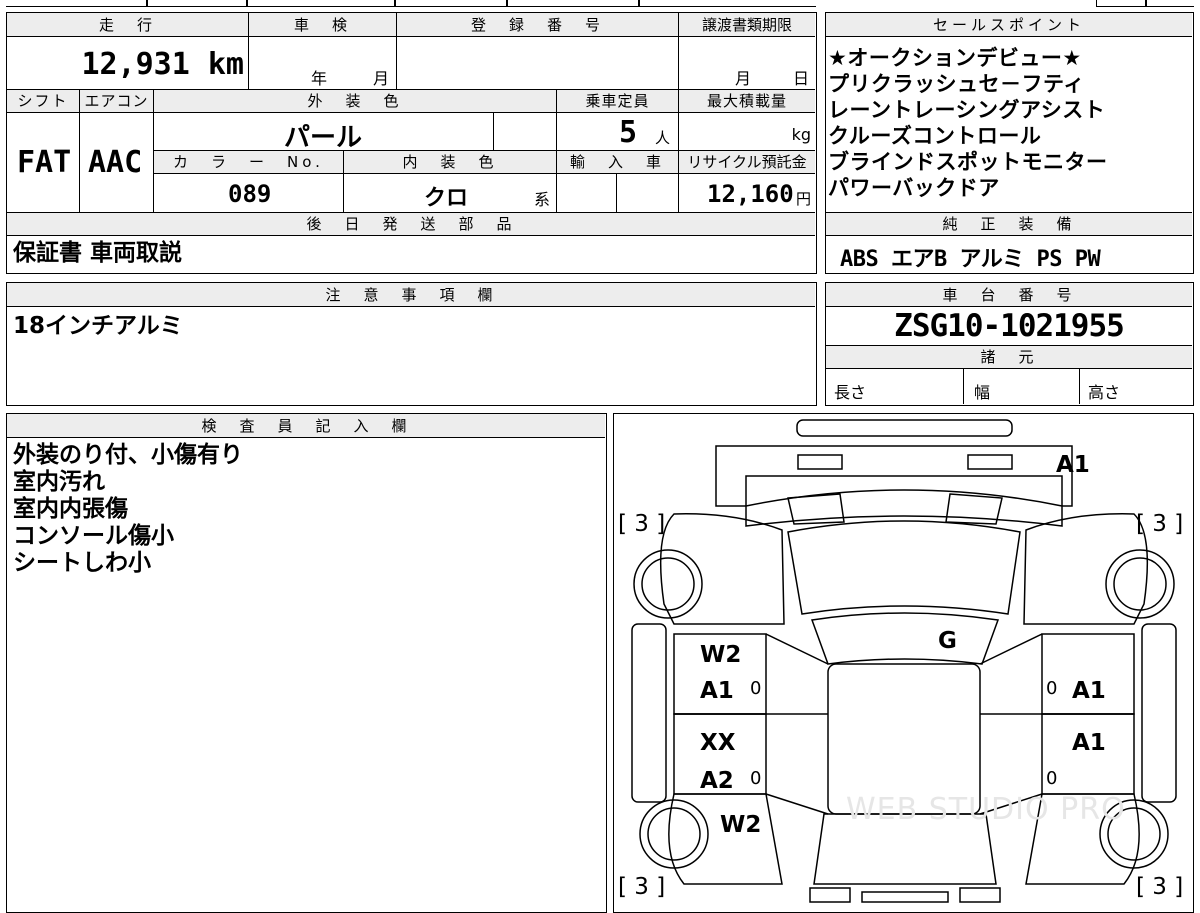 Image resolution: width=1200 pixels, height=913 pixels. What do you see at coordinates (850, 392) in the screenshot?
I see `length-label: 長さ` at bounding box center [850, 392].